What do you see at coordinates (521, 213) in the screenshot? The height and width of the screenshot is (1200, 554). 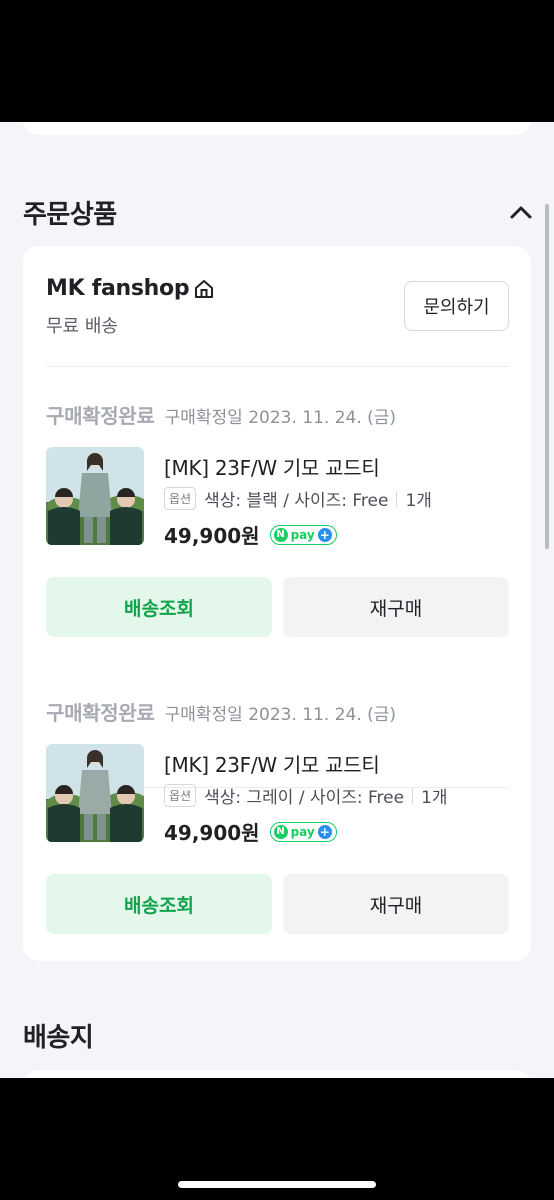 I see `chevron-up-icon` at bounding box center [521, 213].